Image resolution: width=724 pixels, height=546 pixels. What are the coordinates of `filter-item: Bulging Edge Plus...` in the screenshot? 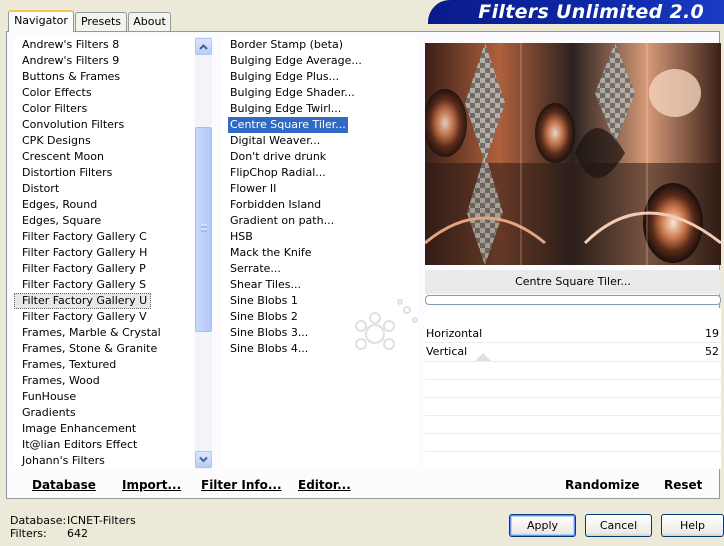 It's located at (320, 77).